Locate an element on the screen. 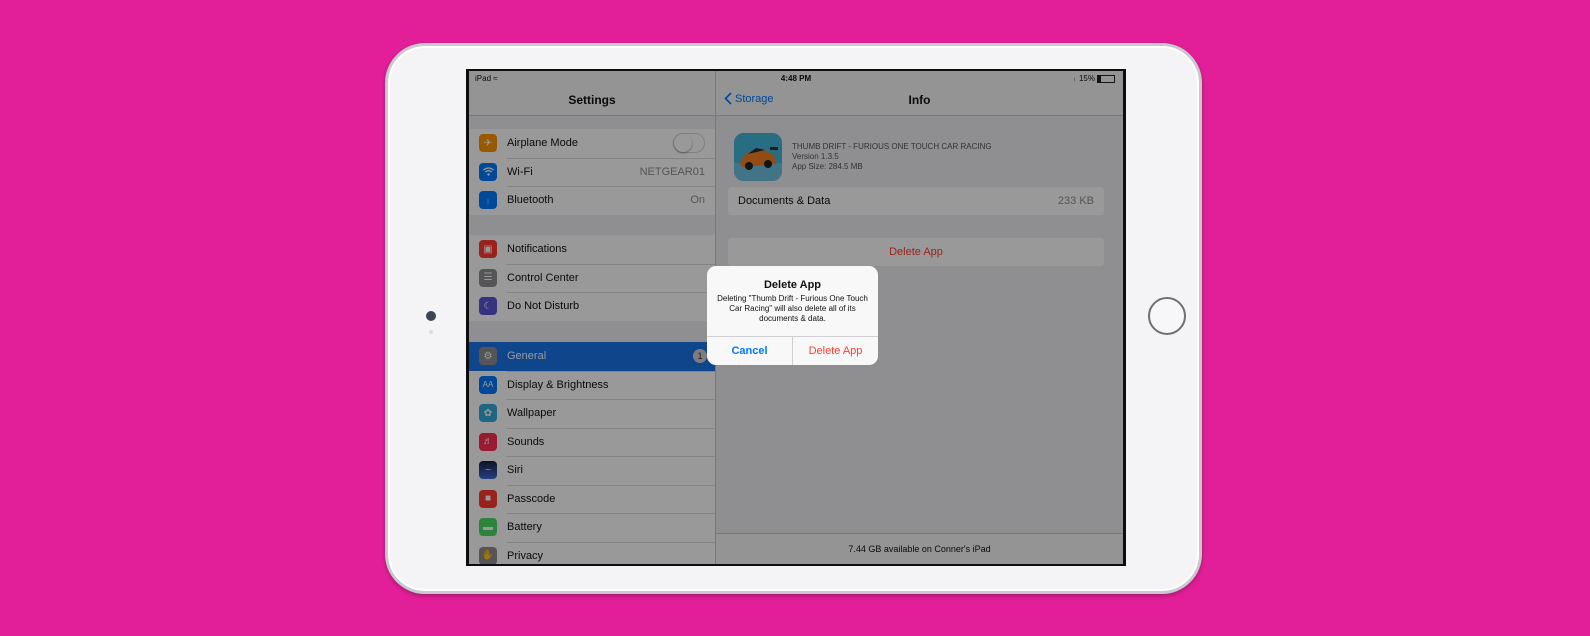  front-camera is located at coordinates (431, 316).